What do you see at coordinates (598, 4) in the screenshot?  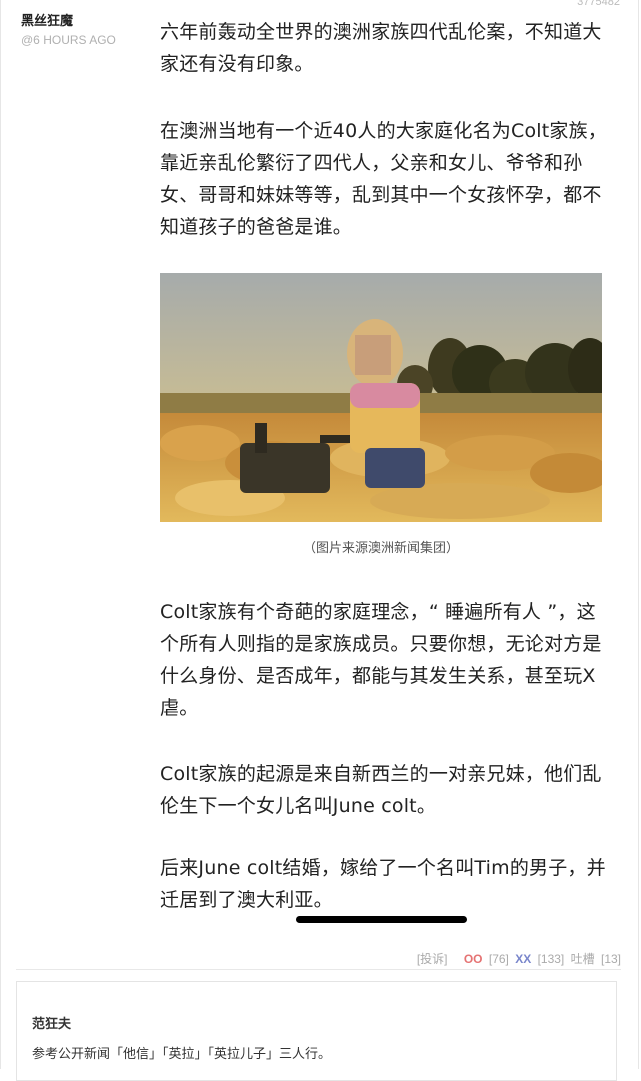 I see `post-id: 3775482` at bounding box center [598, 4].